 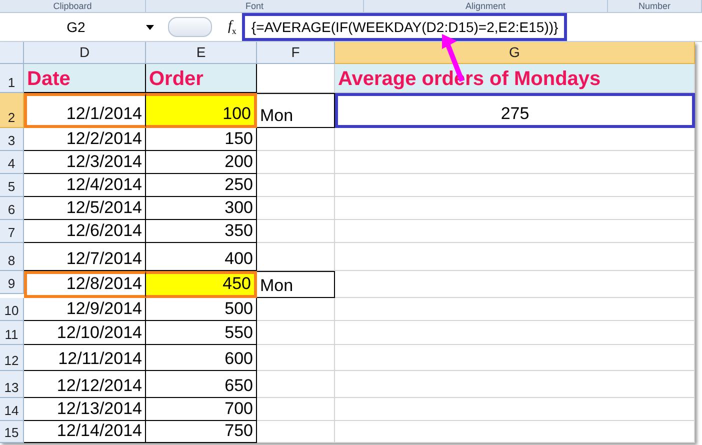 I want to click on table-cell: Date, so click(x=85, y=78).